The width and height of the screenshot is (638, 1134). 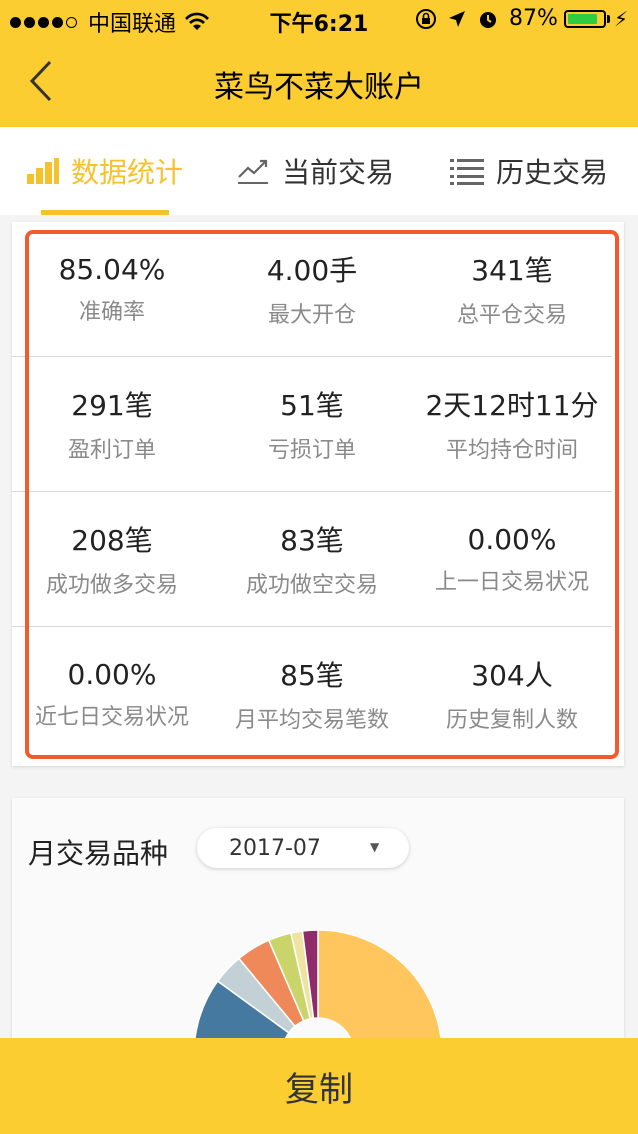 What do you see at coordinates (511, 450) in the screenshot?
I see `stat-label: 平均持仓时间` at bounding box center [511, 450].